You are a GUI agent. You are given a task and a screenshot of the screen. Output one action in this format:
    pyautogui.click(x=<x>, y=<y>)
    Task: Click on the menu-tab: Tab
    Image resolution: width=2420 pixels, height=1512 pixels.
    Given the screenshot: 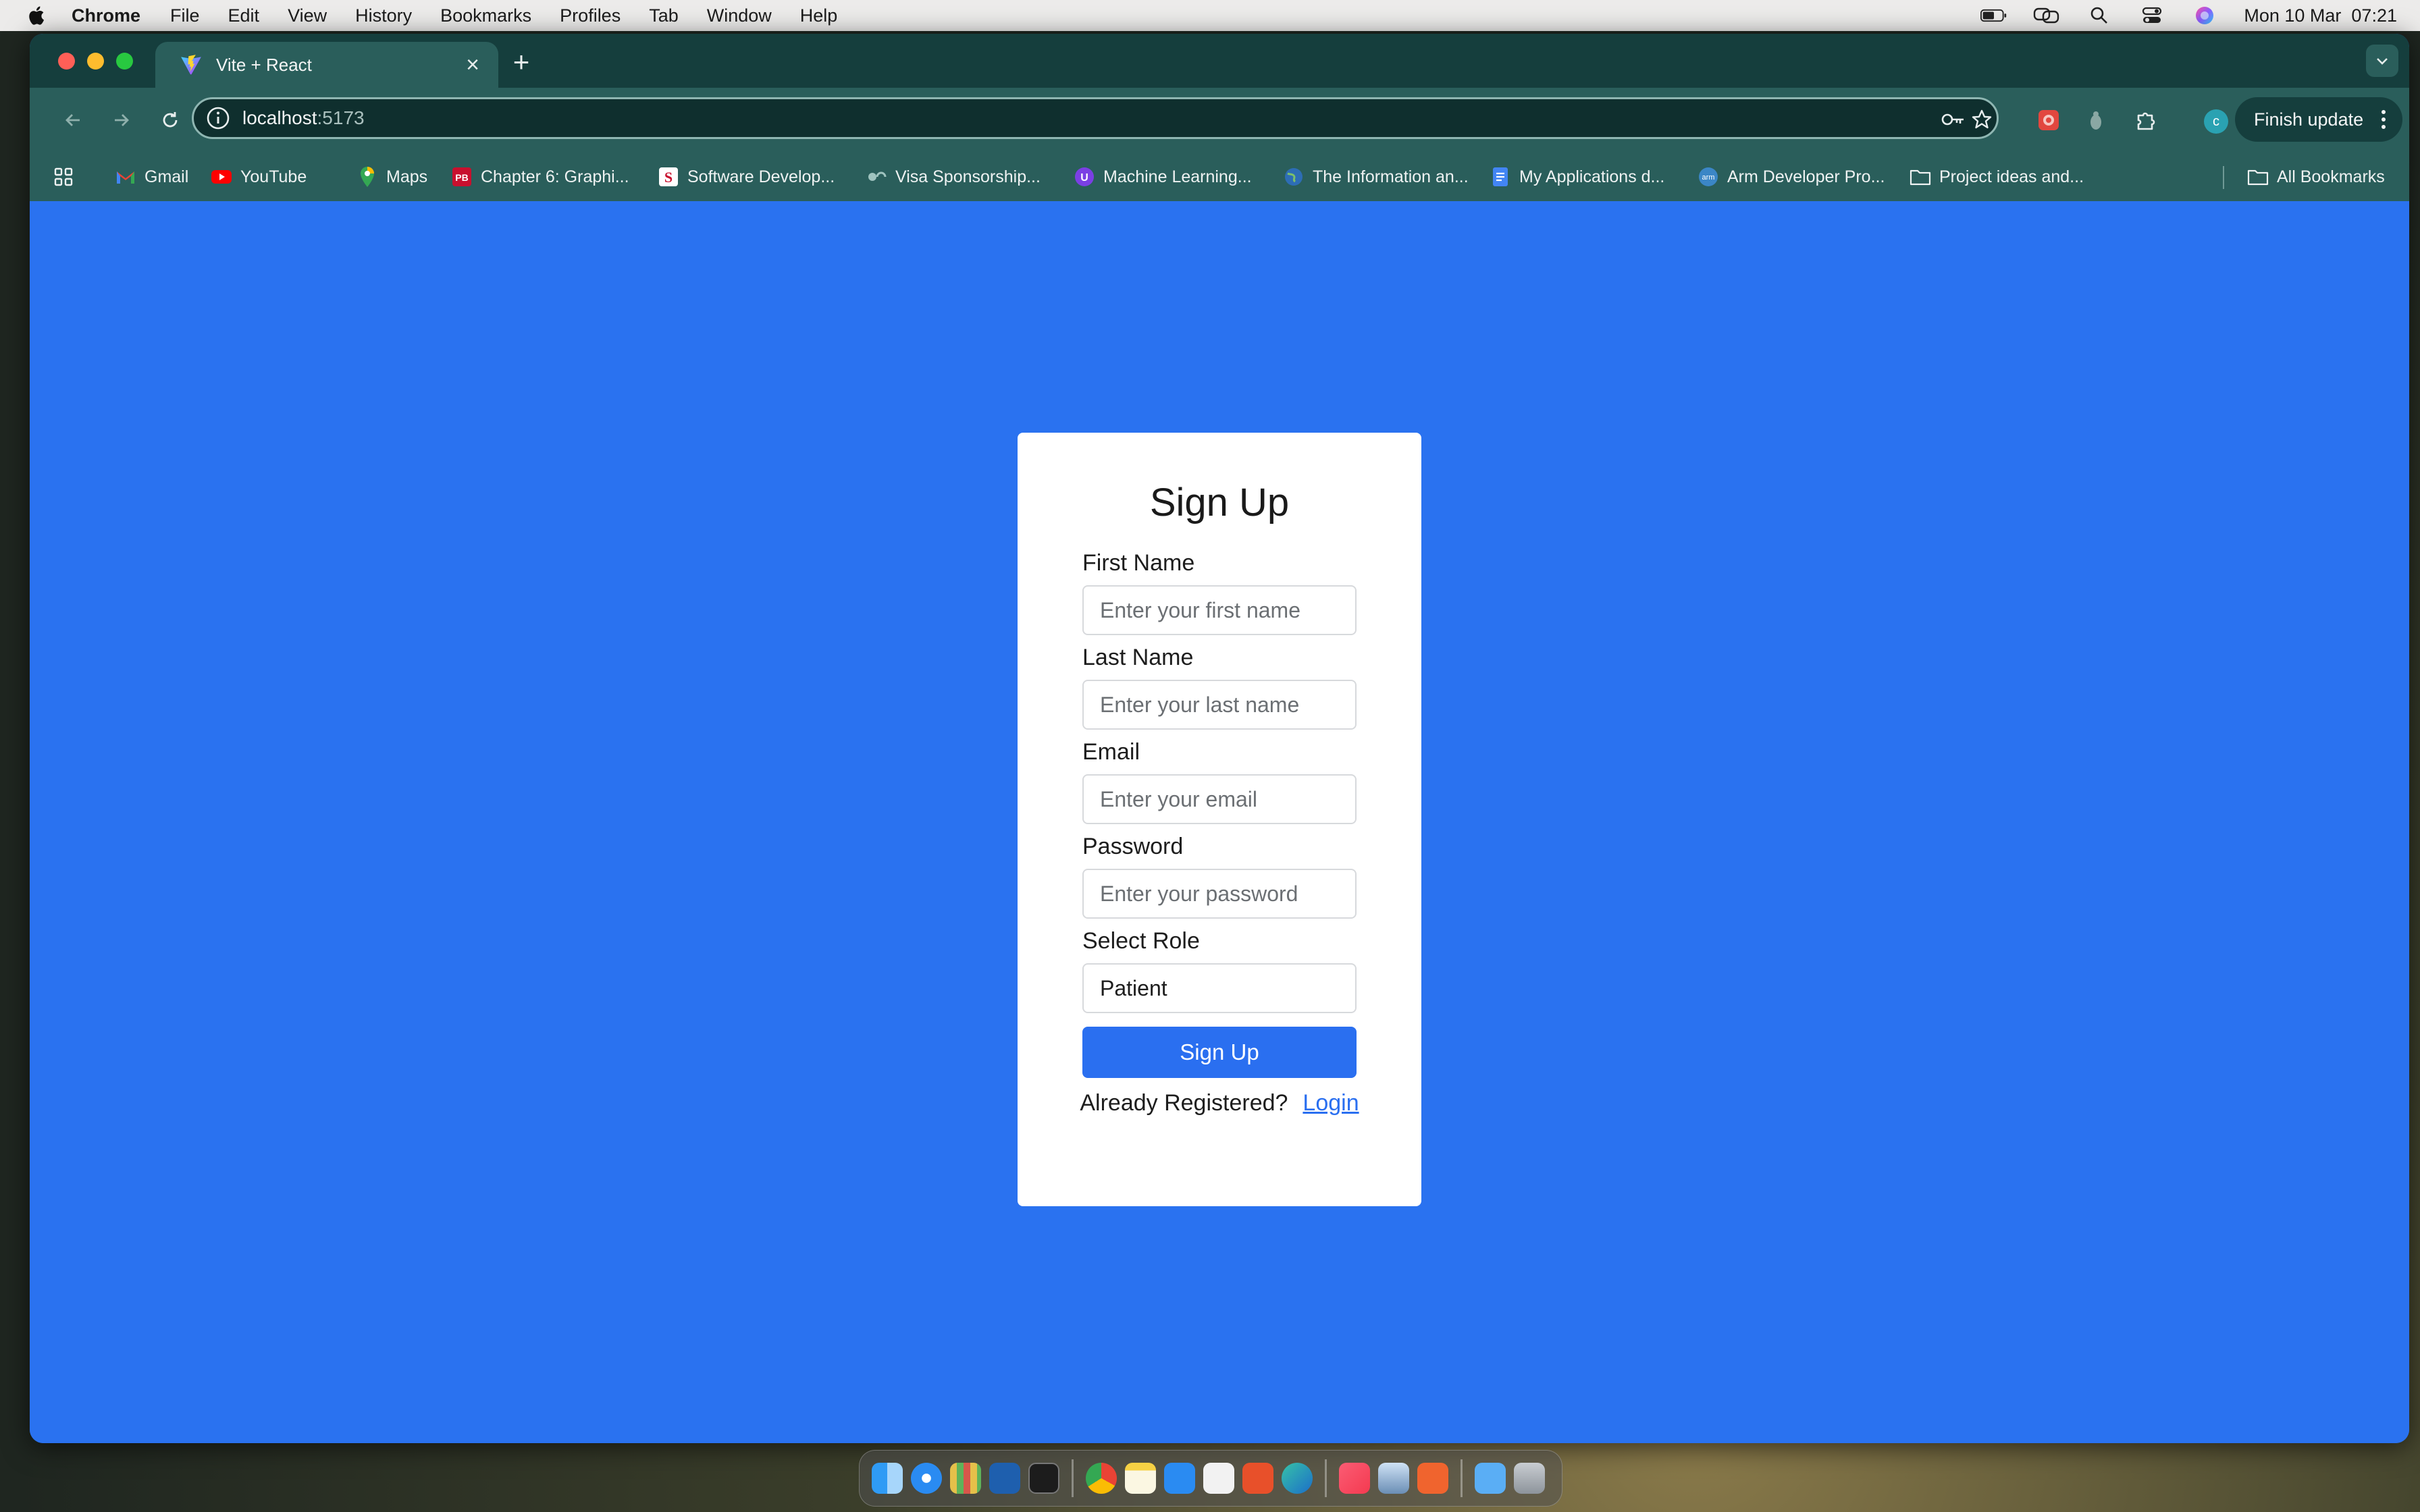 What is the action you would take?
    pyautogui.click(x=664, y=15)
    